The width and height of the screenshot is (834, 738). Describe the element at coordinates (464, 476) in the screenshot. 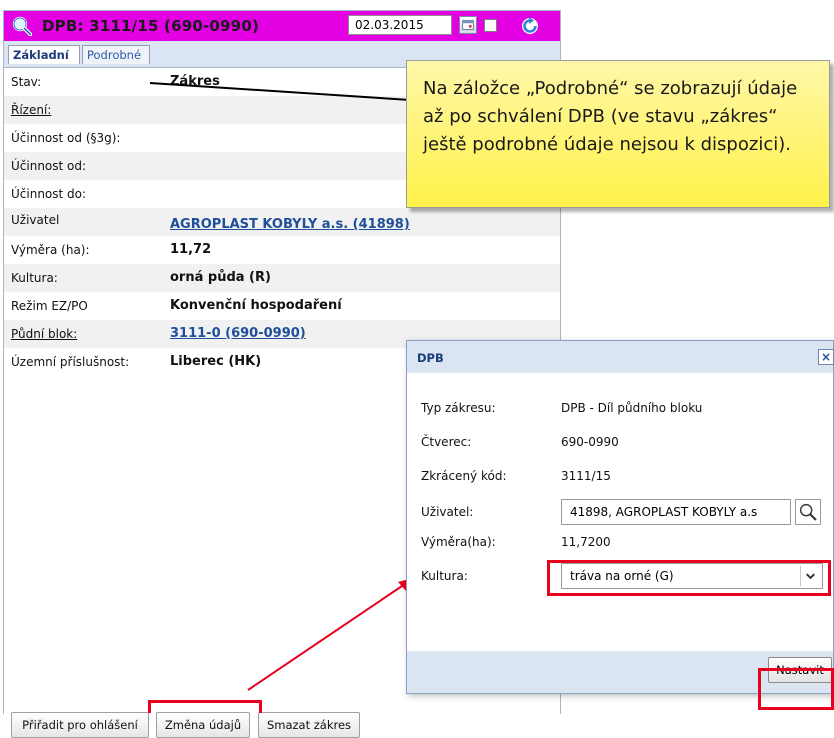

I see `dialog-label: Zkrácený kód:` at that location.